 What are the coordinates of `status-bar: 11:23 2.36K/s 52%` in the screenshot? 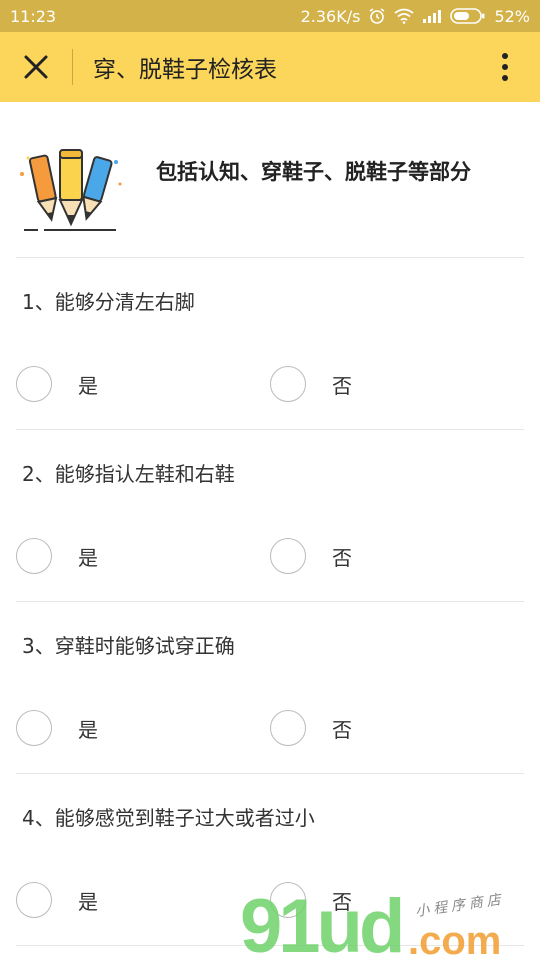 It's located at (270, 16).